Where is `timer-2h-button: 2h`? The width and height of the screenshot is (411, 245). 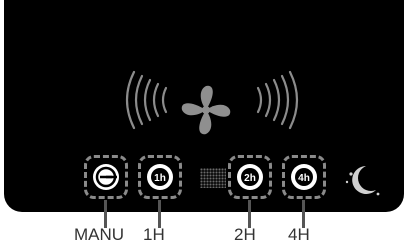
timer-2h-button: 2h is located at coordinates (250, 177).